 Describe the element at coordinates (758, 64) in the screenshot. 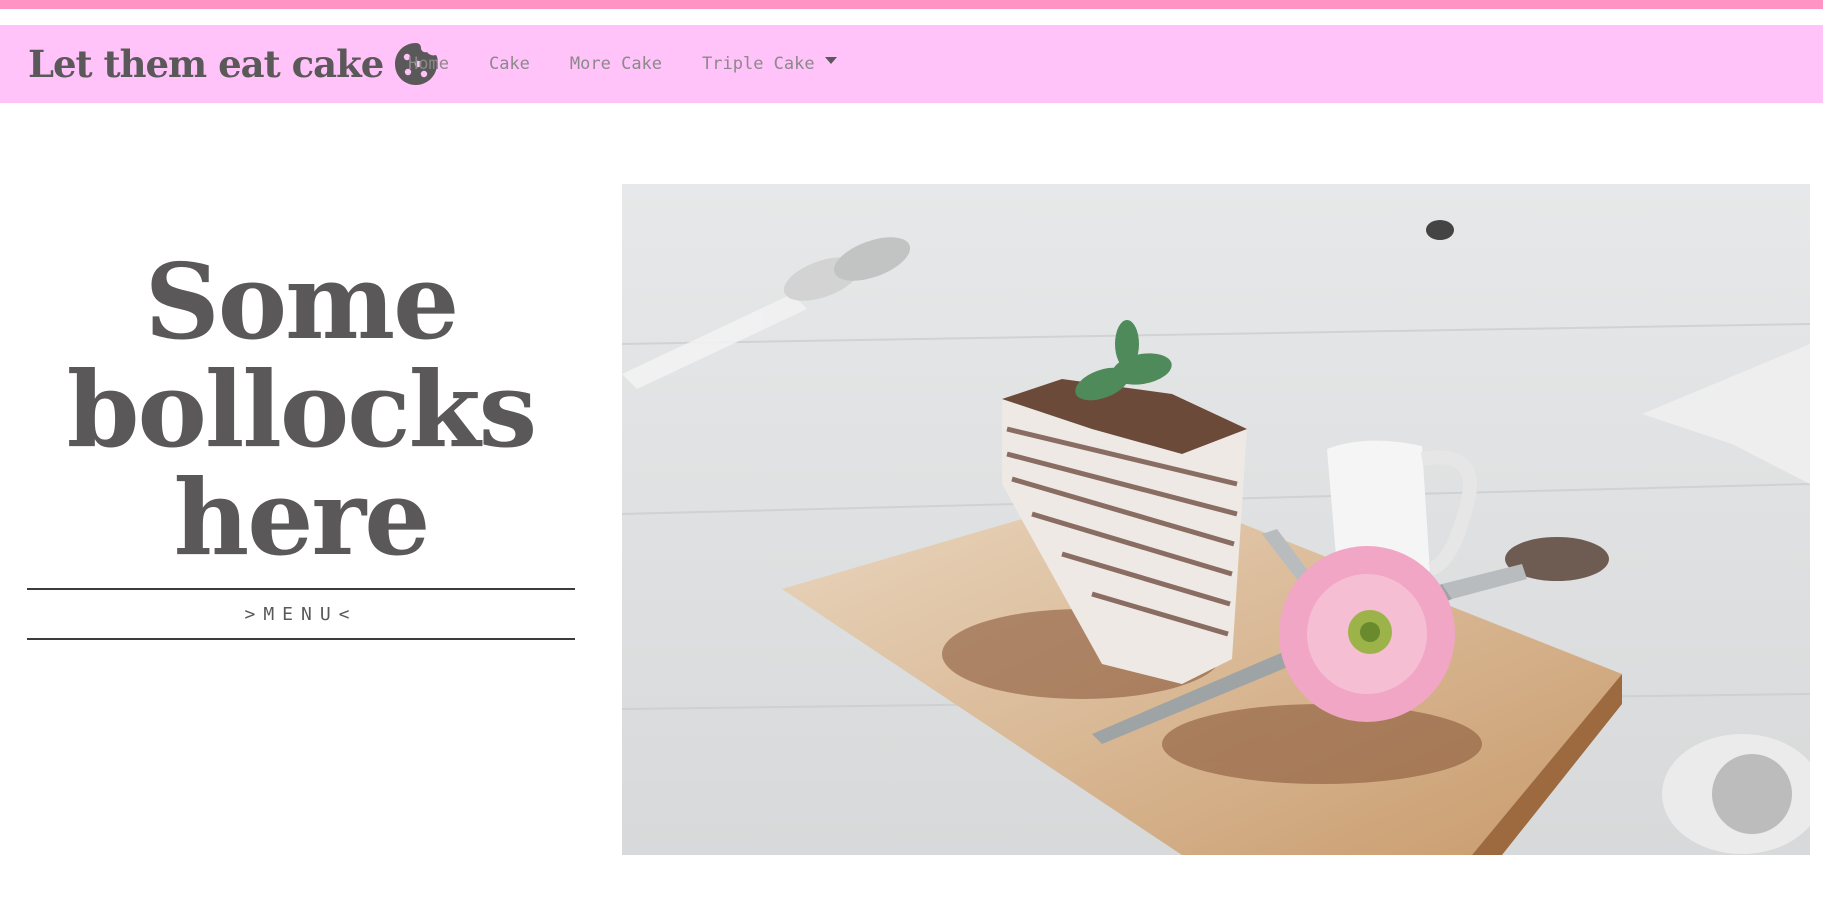

I see `nav-dropdown-label: Triple Cake` at that location.